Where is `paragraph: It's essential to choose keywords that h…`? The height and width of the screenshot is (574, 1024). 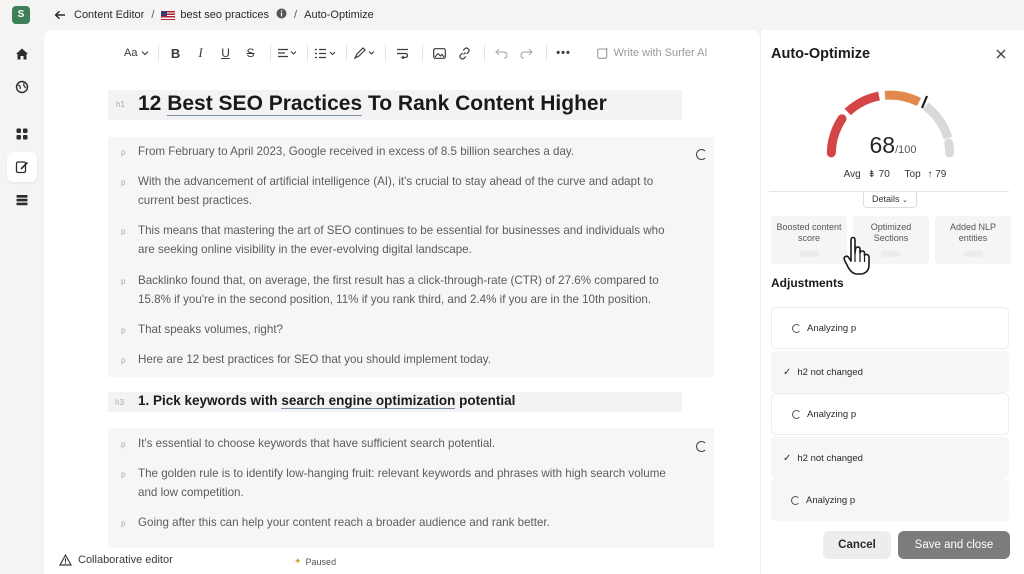
paragraph: It's essential to choose keywords that h… is located at coordinates (408, 443).